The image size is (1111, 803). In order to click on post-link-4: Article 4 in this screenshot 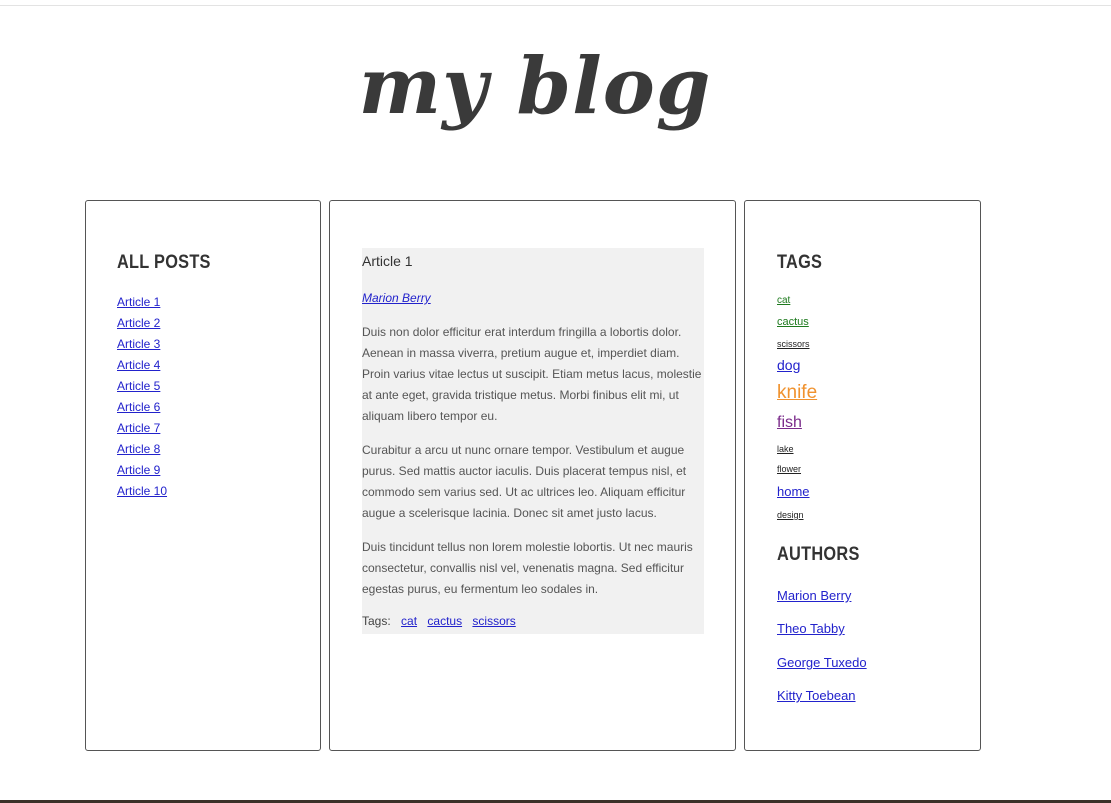, I will do `click(138, 365)`.